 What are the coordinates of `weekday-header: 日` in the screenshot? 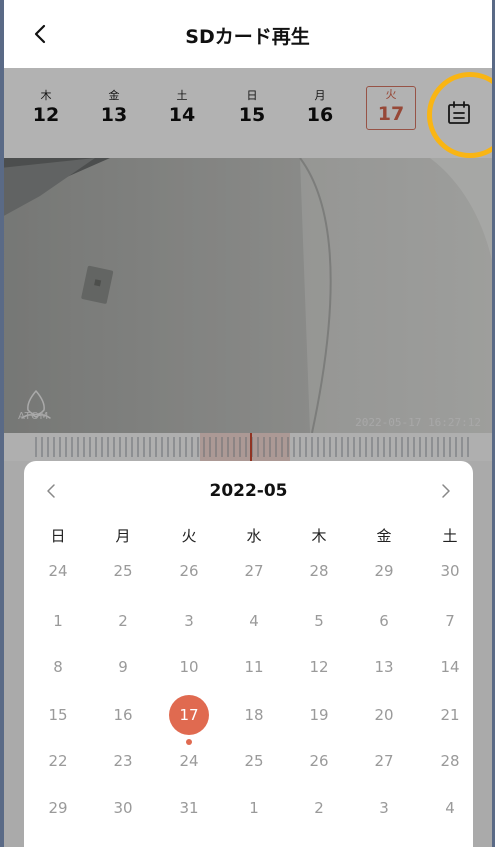 It's located at (58, 536).